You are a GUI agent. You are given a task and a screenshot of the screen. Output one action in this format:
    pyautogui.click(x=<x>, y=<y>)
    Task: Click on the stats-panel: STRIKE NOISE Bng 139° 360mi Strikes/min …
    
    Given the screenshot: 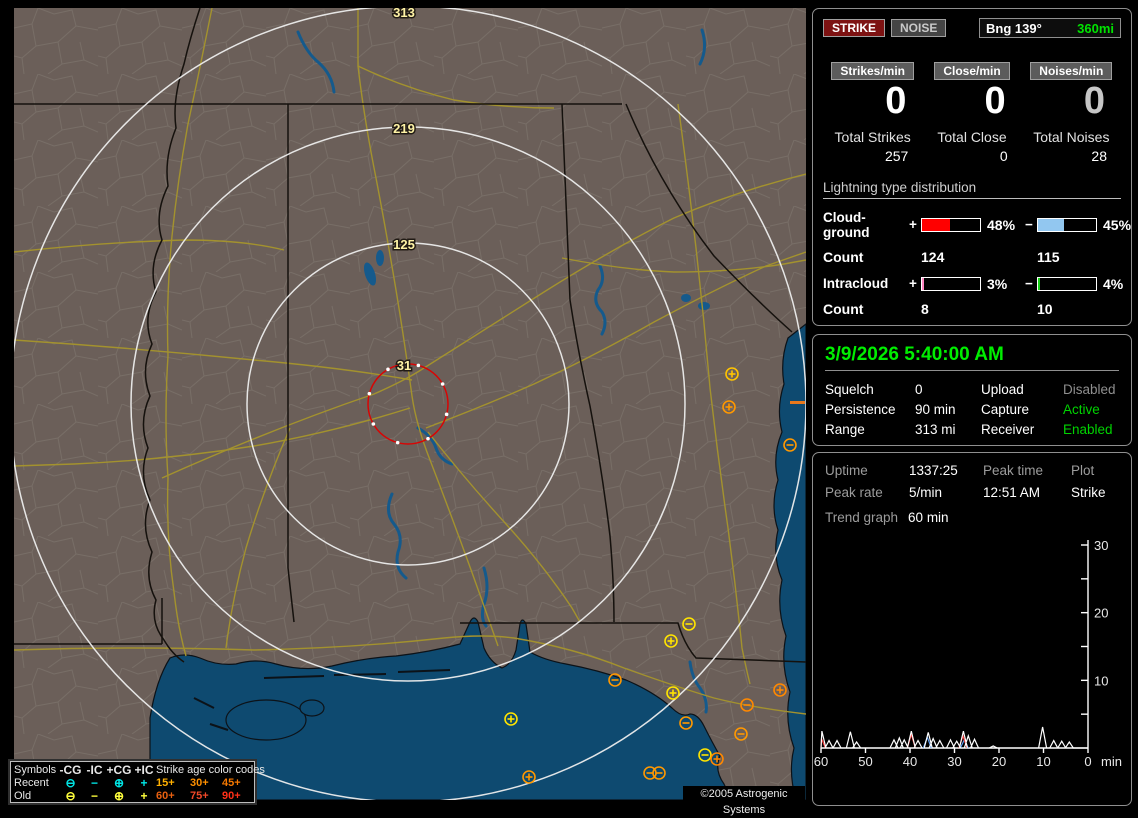 What is the action you would take?
    pyautogui.click(x=972, y=167)
    